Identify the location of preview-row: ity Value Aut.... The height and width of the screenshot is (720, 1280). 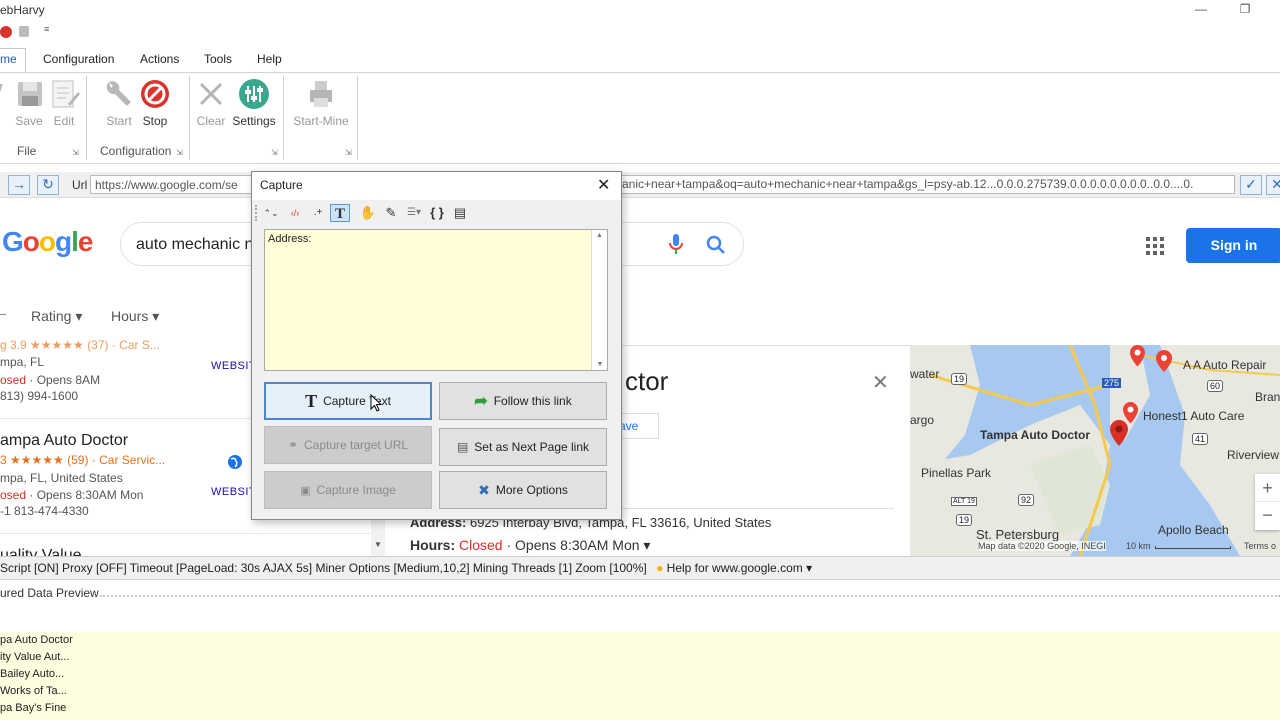
(35, 657).